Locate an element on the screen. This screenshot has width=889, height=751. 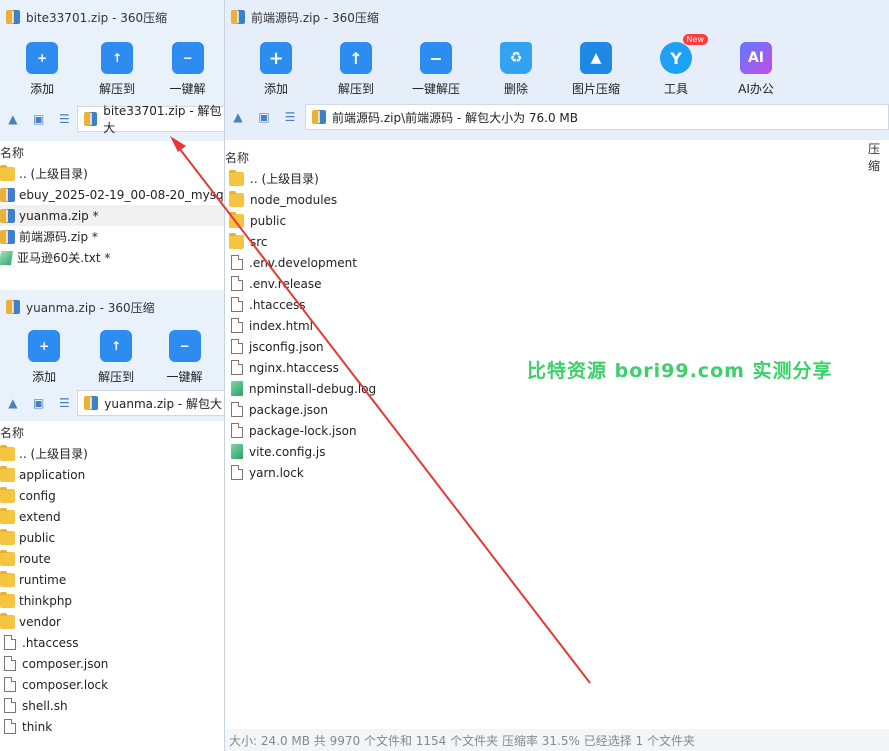
nav-bar: ▲ ▣ ☰ yuanma.zip - 解包大 is located at coordinates (112, 403).